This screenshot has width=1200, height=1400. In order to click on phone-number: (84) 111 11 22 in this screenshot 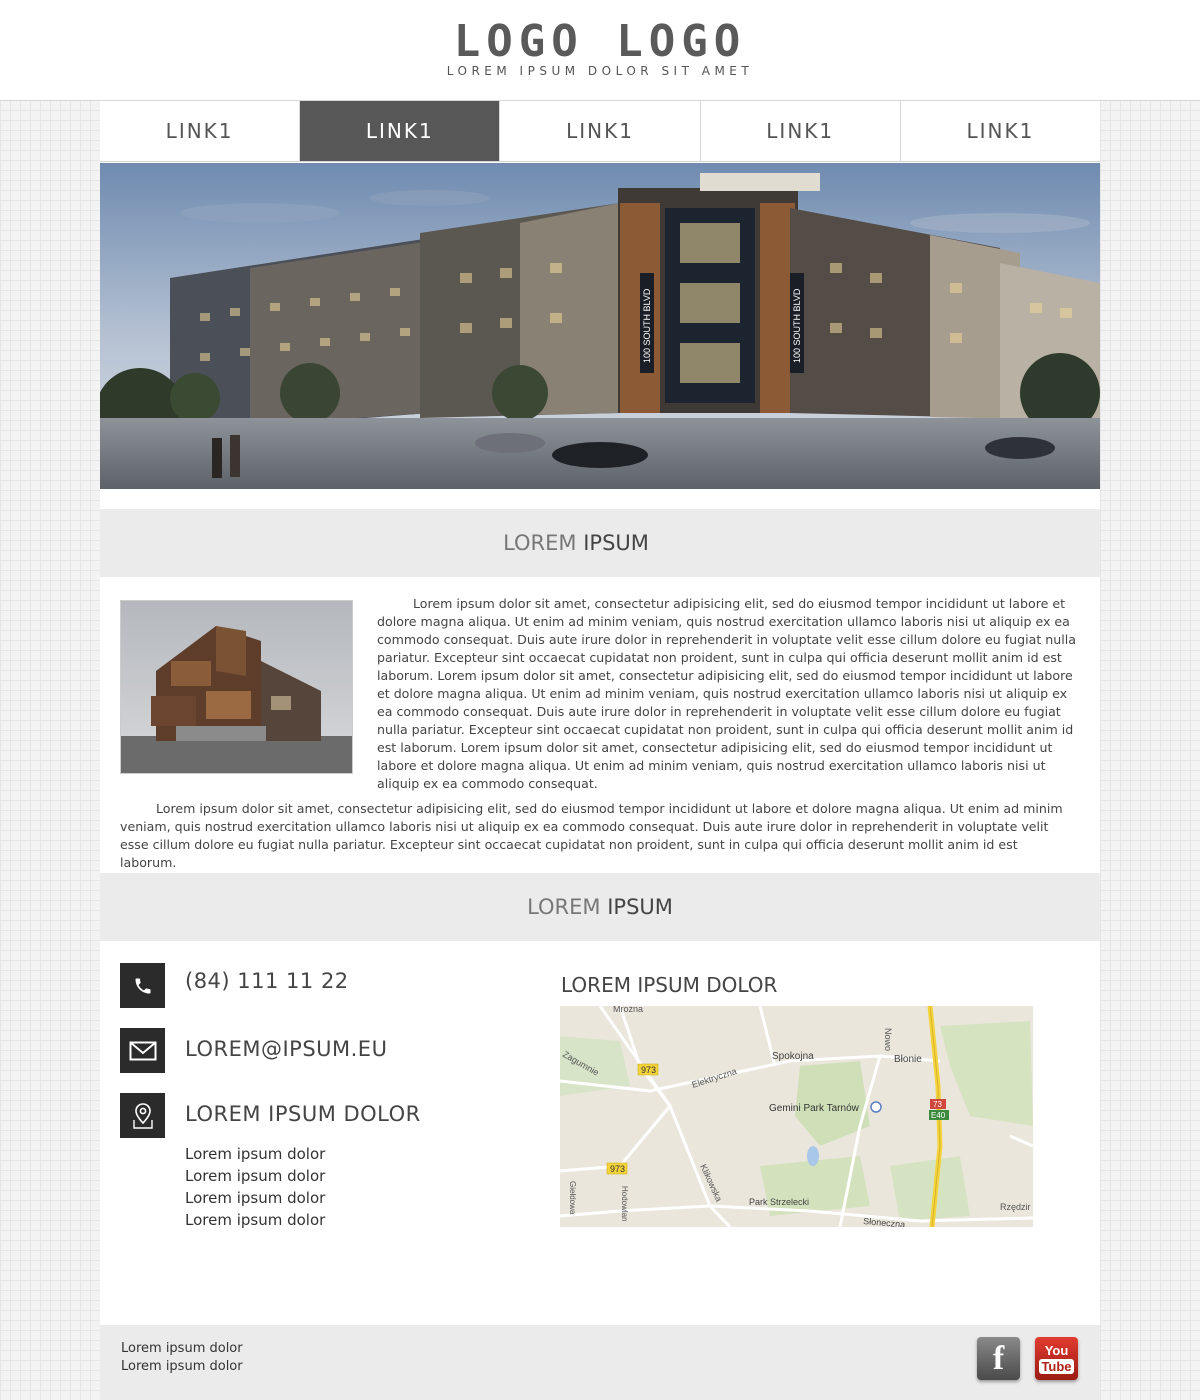, I will do `click(267, 981)`.